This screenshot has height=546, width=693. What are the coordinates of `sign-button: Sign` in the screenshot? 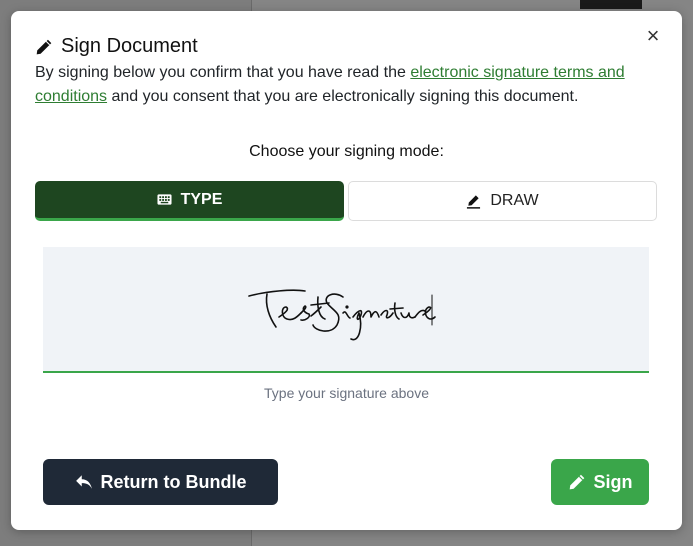 It's located at (600, 482).